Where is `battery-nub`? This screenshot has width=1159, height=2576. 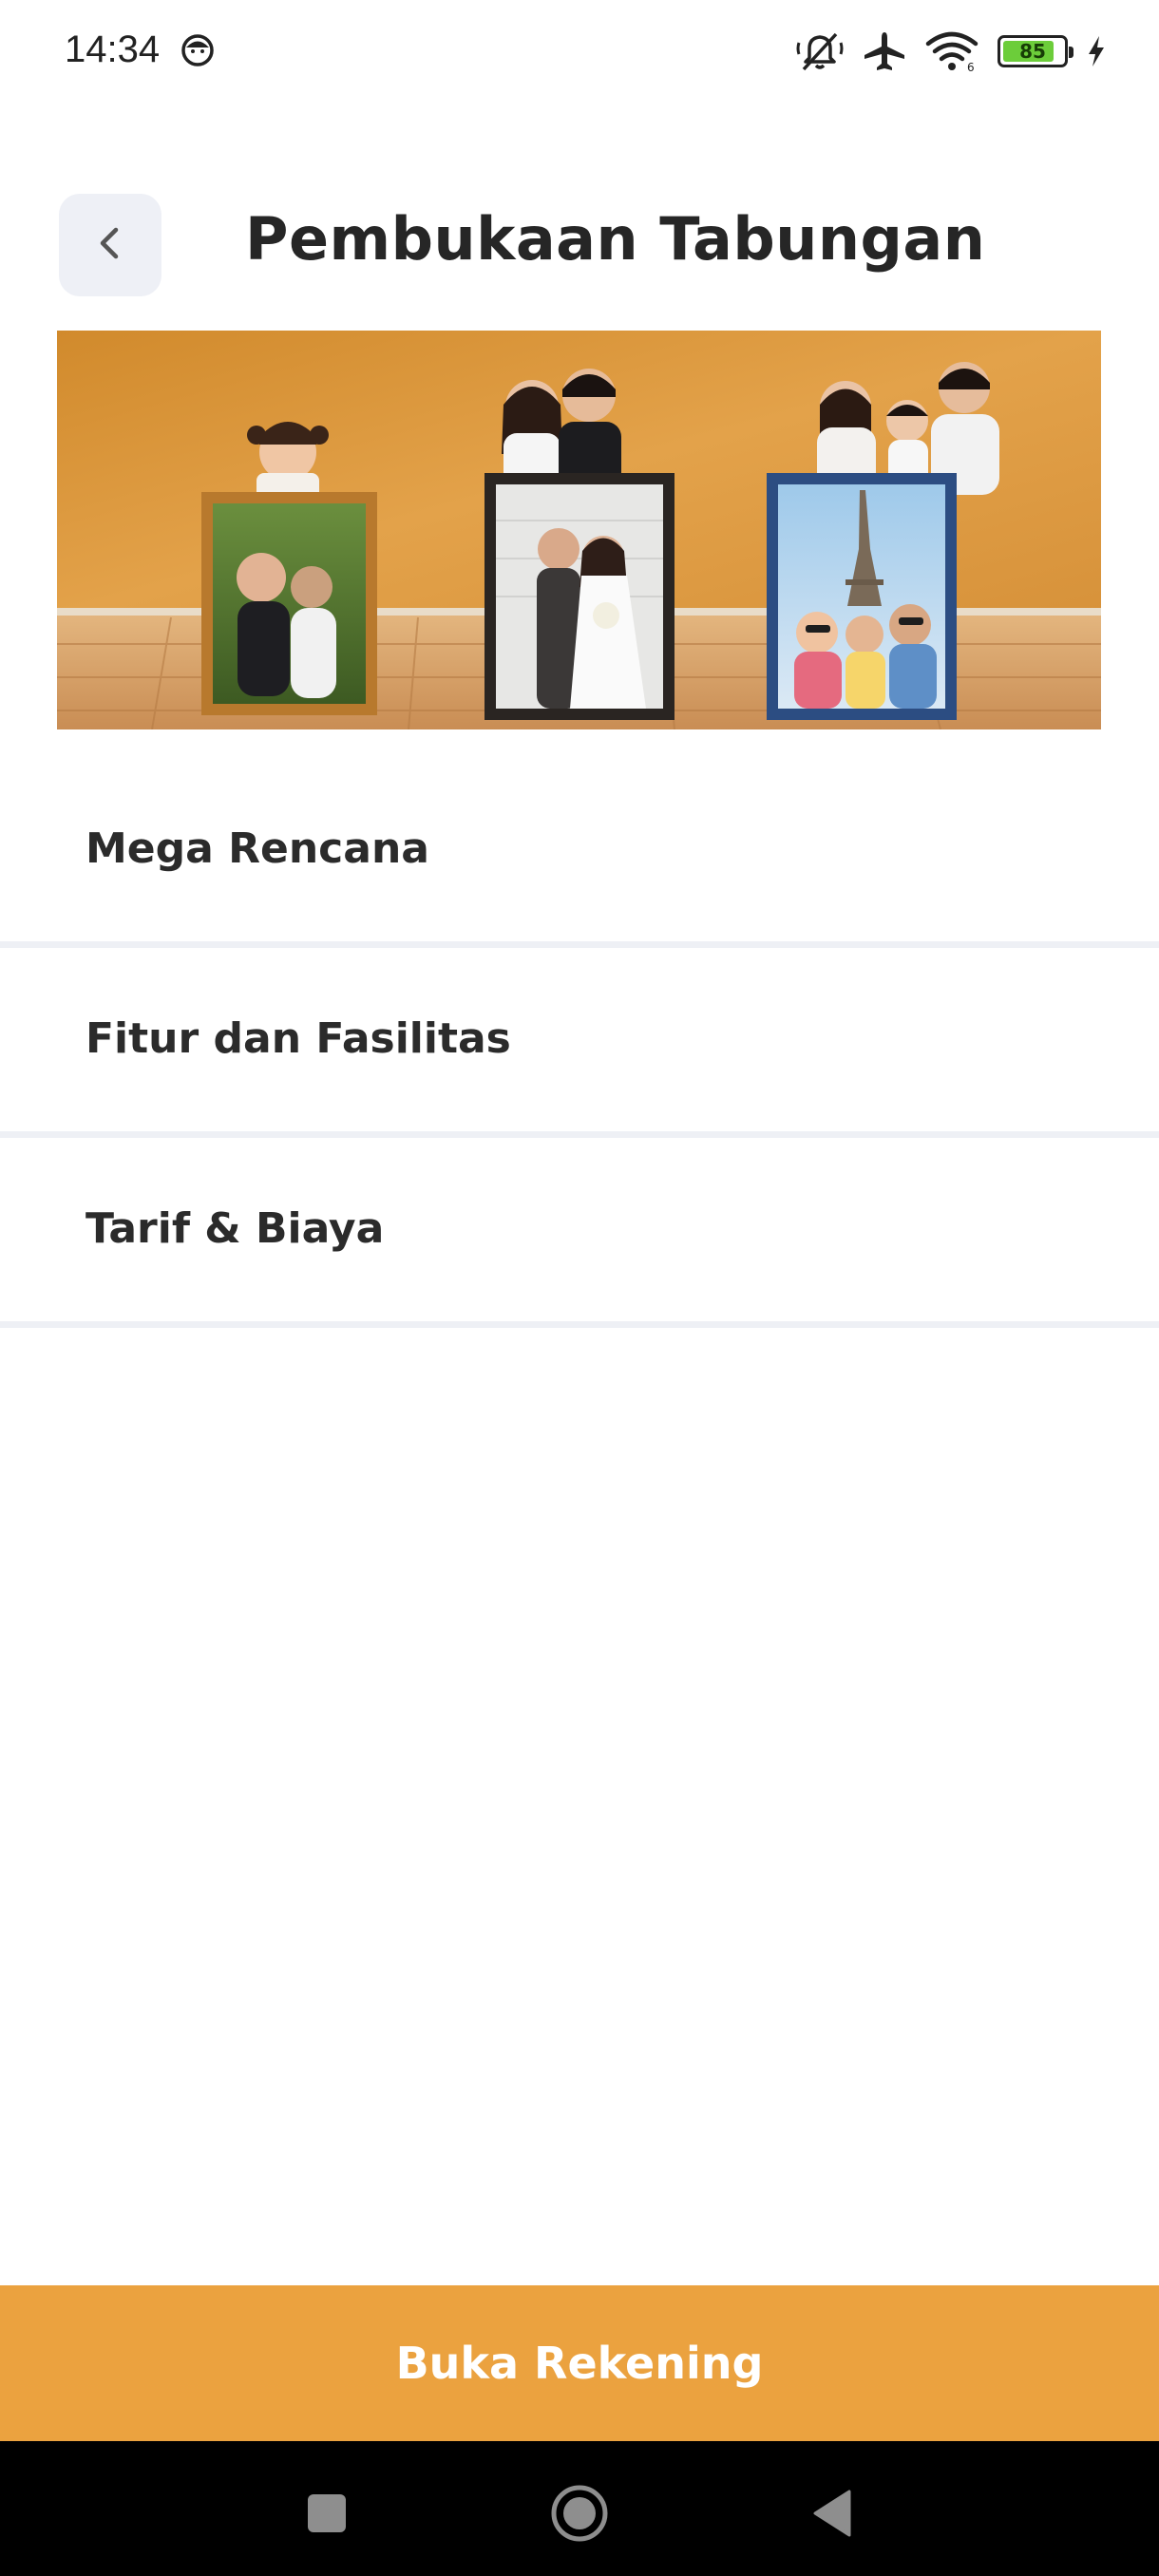
battery-nub is located at coordinates (1071, 52).